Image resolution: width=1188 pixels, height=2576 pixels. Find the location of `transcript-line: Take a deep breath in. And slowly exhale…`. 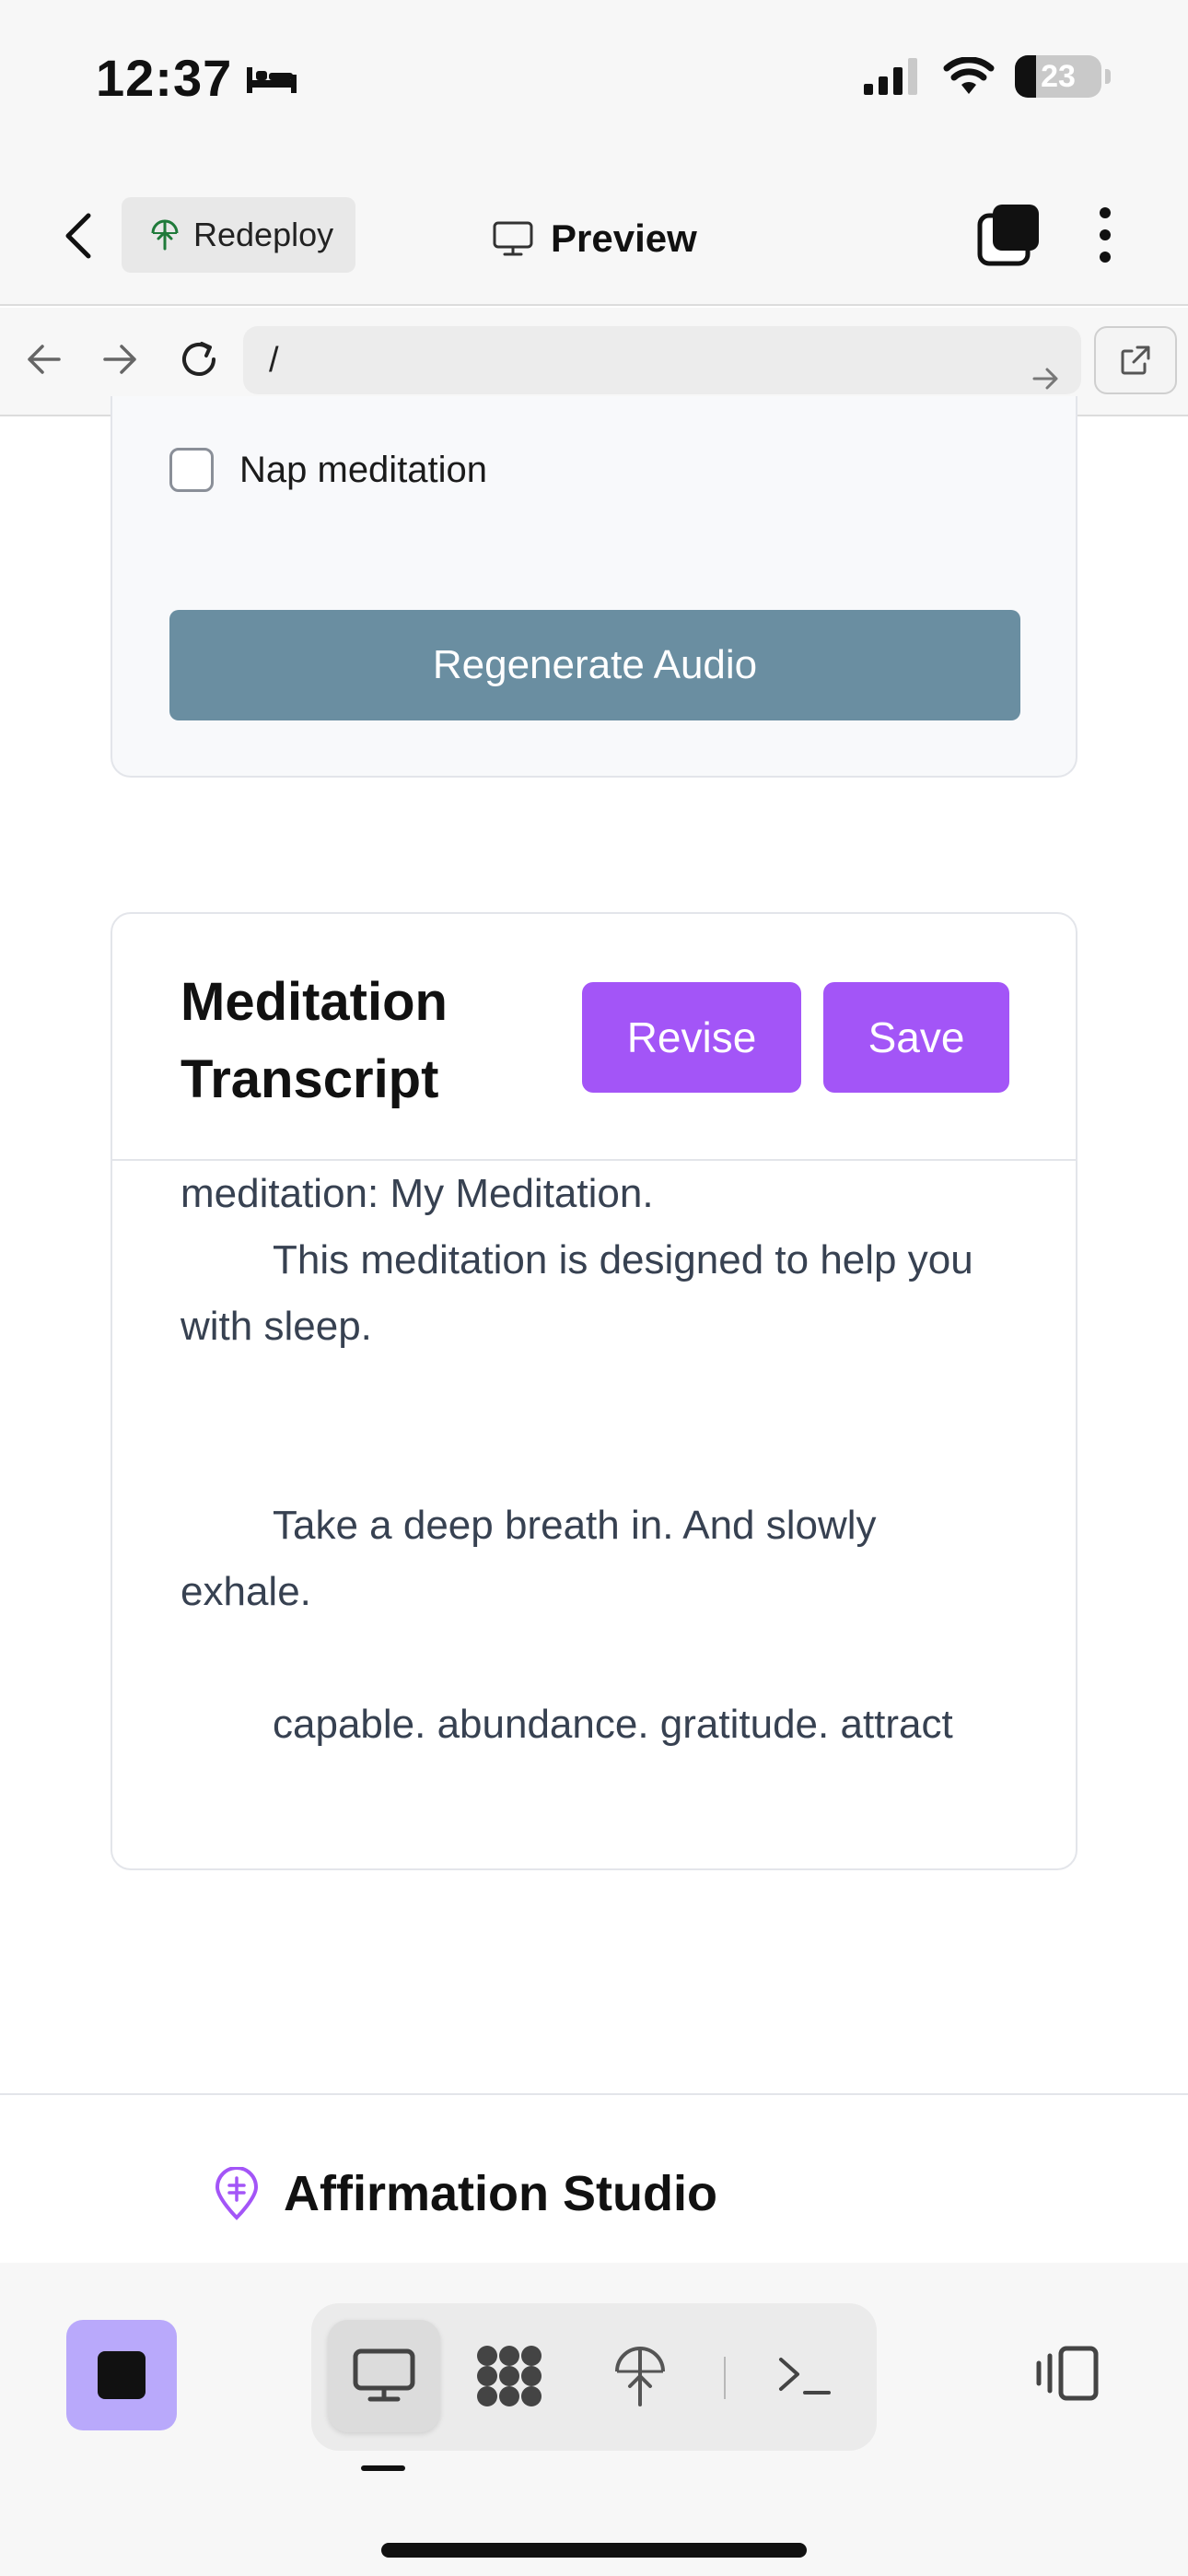

transcript-line: Take a deep breath in. And slowly exhale… is located at coordinates (529, 1558).